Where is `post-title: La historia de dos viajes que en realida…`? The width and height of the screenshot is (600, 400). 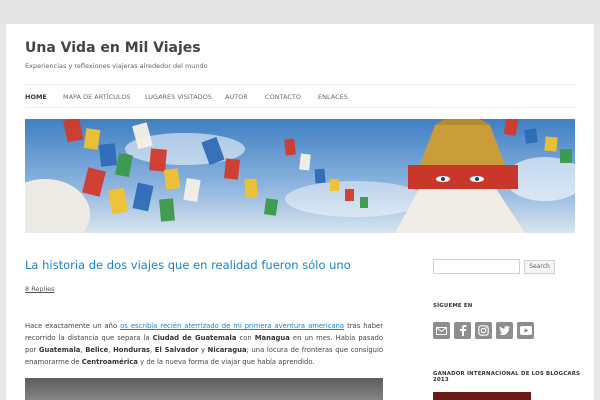
post-title: La historia de dos viajes que en realida… is located at coordinates (188, 265).